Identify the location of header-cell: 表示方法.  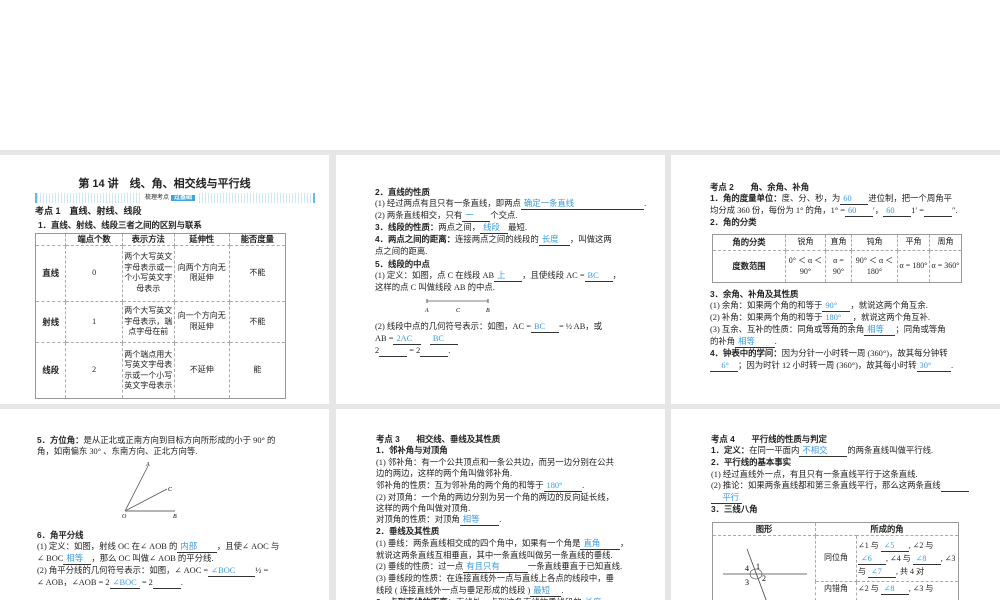
(148, 239).